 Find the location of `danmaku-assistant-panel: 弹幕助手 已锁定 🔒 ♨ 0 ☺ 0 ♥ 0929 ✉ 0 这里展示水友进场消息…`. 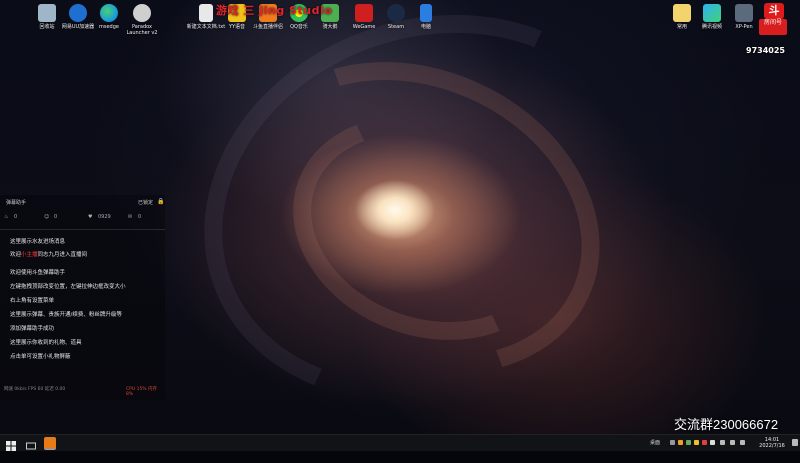

danmaku-assistant-panel: 弹幕助手 已锁定 🔒 ♨ 0 ☺ 0 ♥ 0929 ✉ 0 这里展示水友进场消息… is located at coordinates (82, 297).